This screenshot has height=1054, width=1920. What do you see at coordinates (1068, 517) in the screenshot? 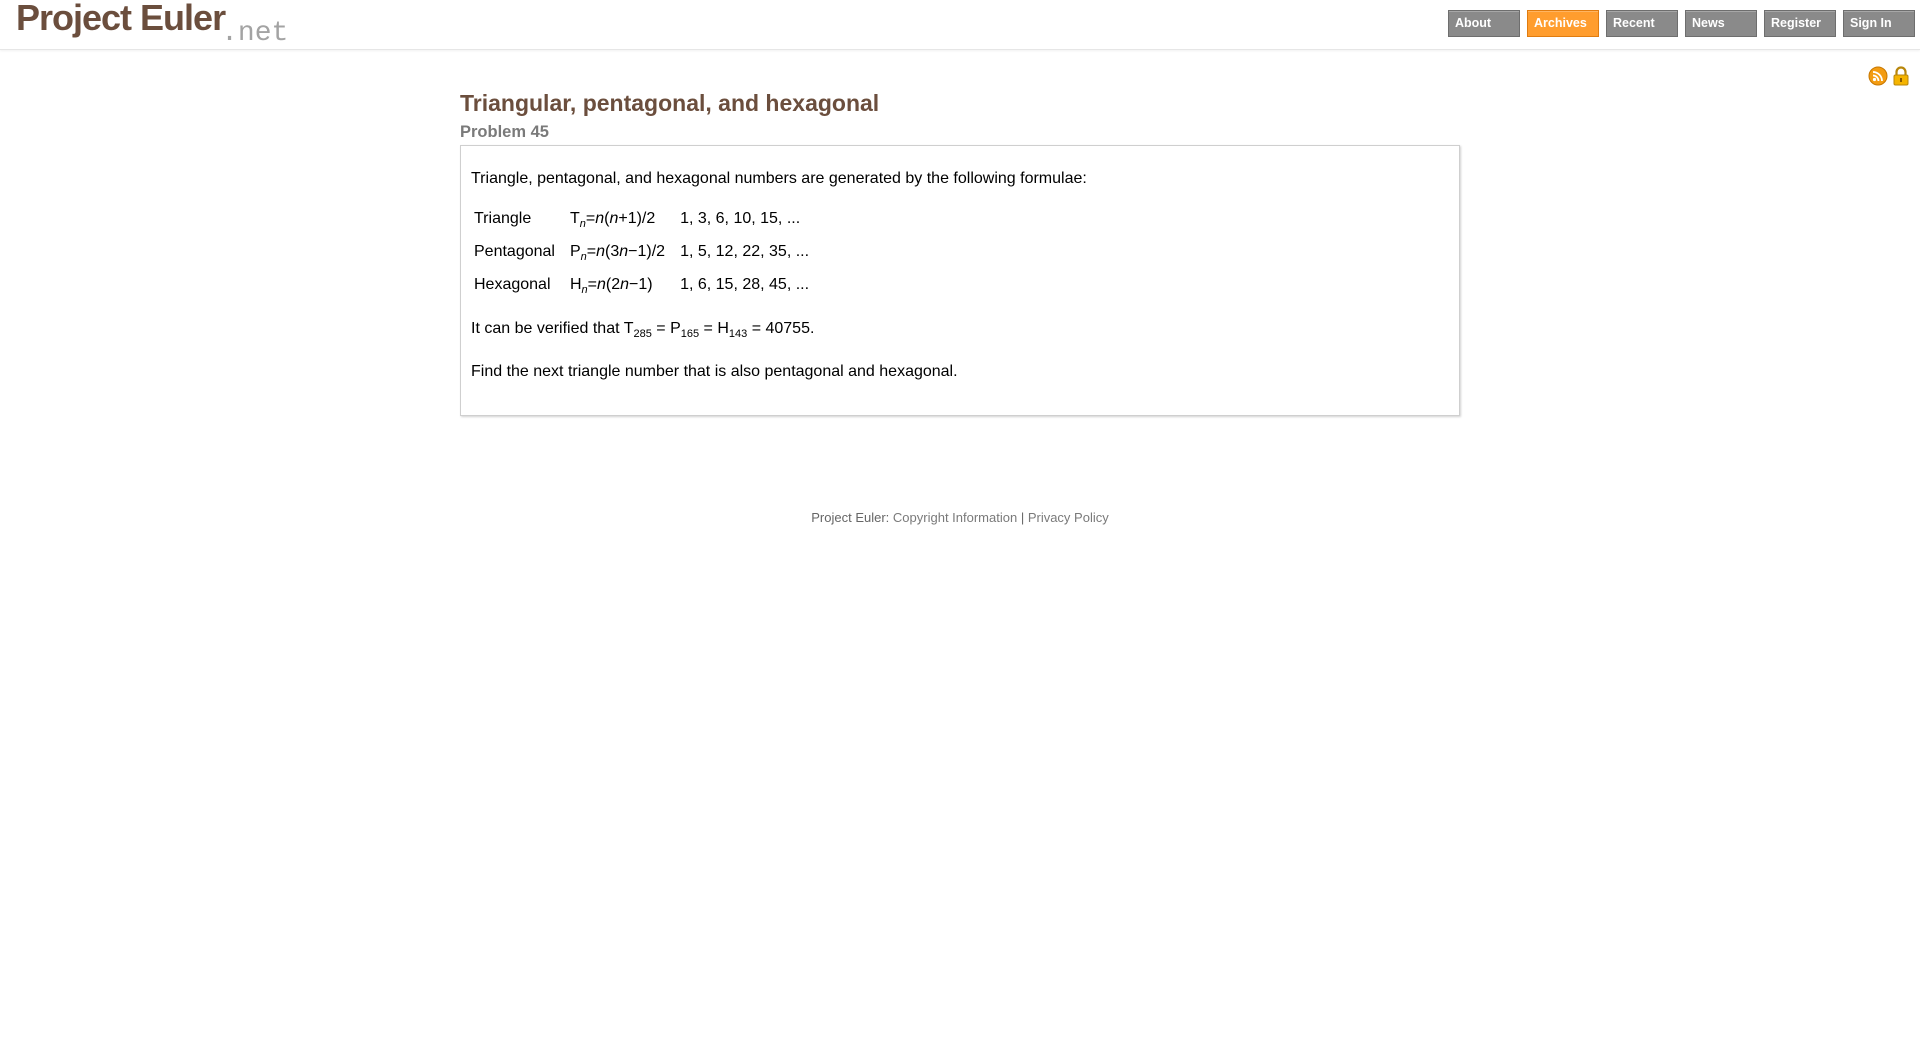
I see `privacy-link: Privacy Policy` at bounding box center [1068, 517].